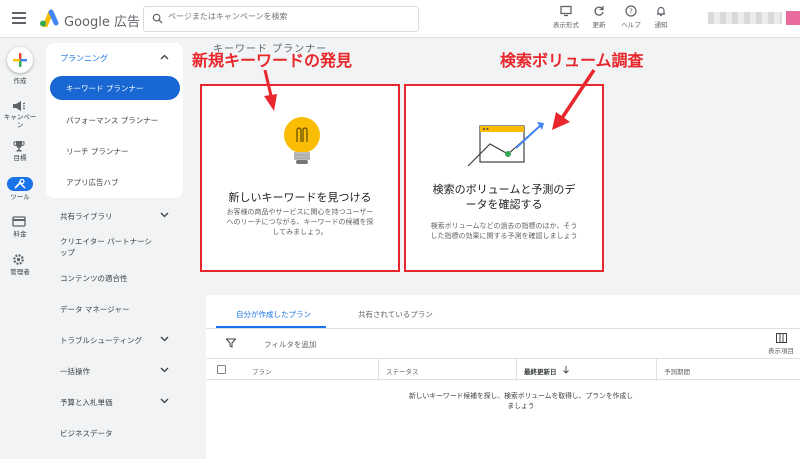 This screenshot has width=800, height=459. Describe the element at coordinates (101, 340) in the screenshot. I see `nav-item-troubleshooting: トラブルシューティング` at that location.